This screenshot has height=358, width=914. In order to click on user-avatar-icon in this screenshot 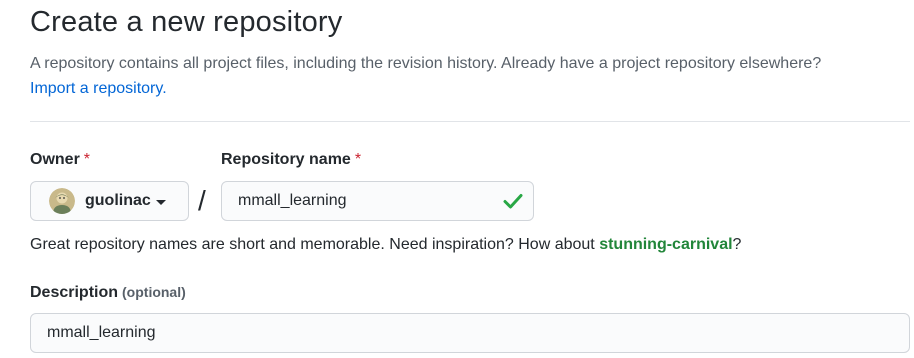, I will do `click(62, 201)`.